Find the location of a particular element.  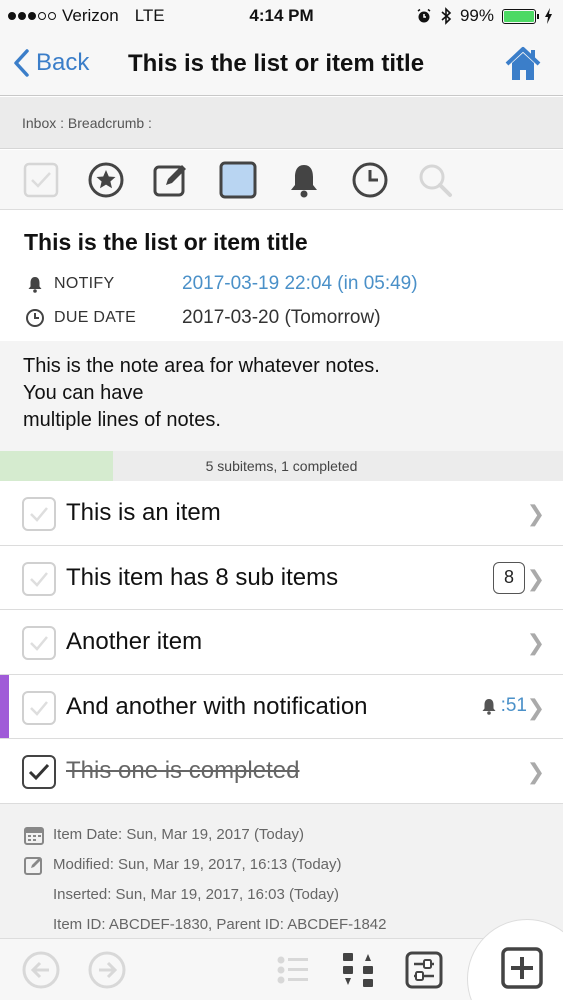

back-label: Back is located at coordinates (63, 62).